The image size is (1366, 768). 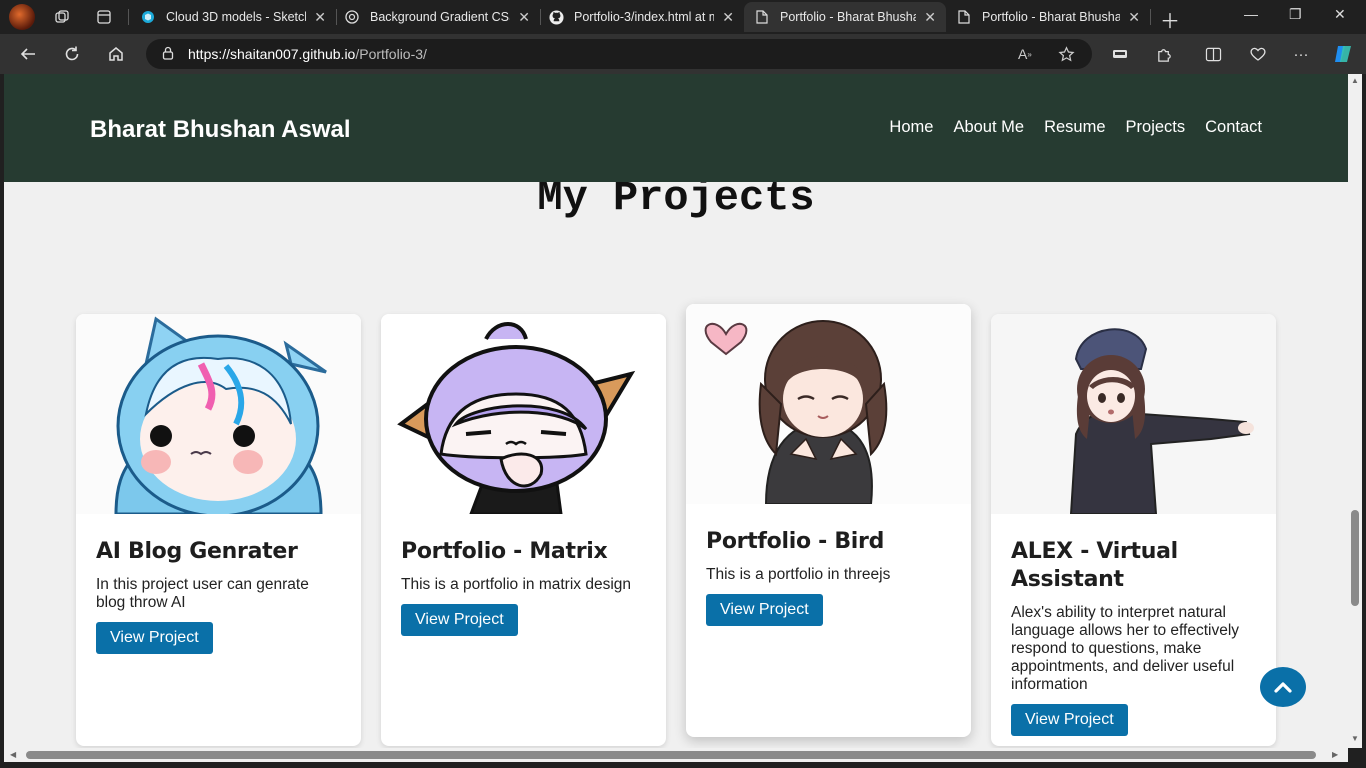 I want to click on scroll-down-arrow-icon: ▼, so click(x=1355, y=738).